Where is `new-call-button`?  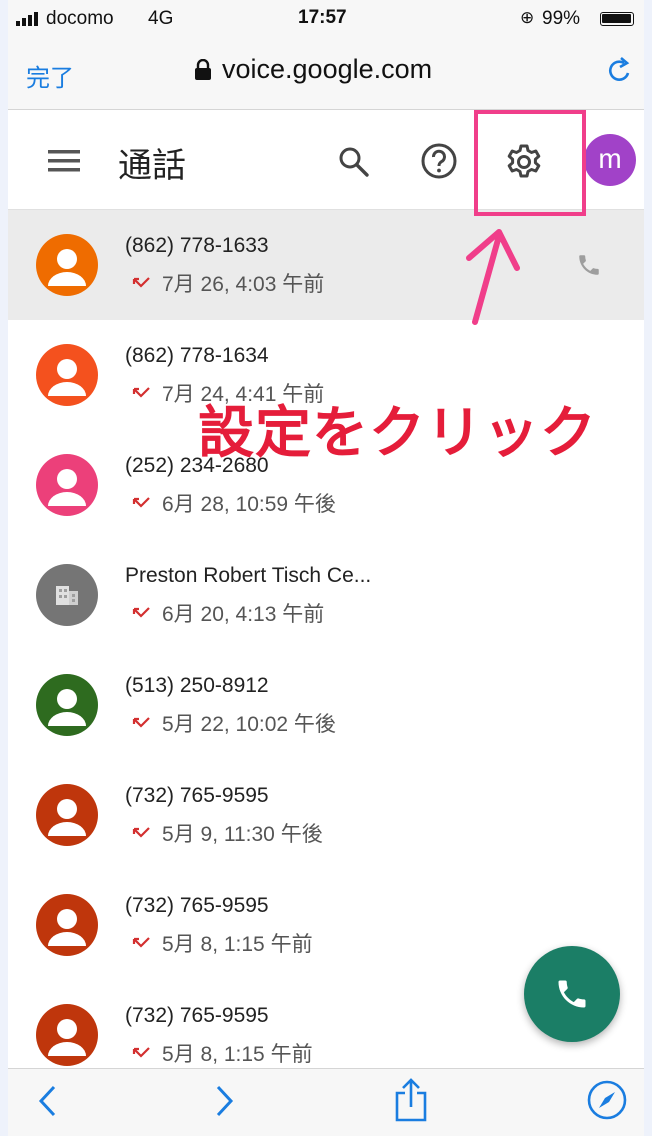 new-call-button is located at coordinates (572, 994).